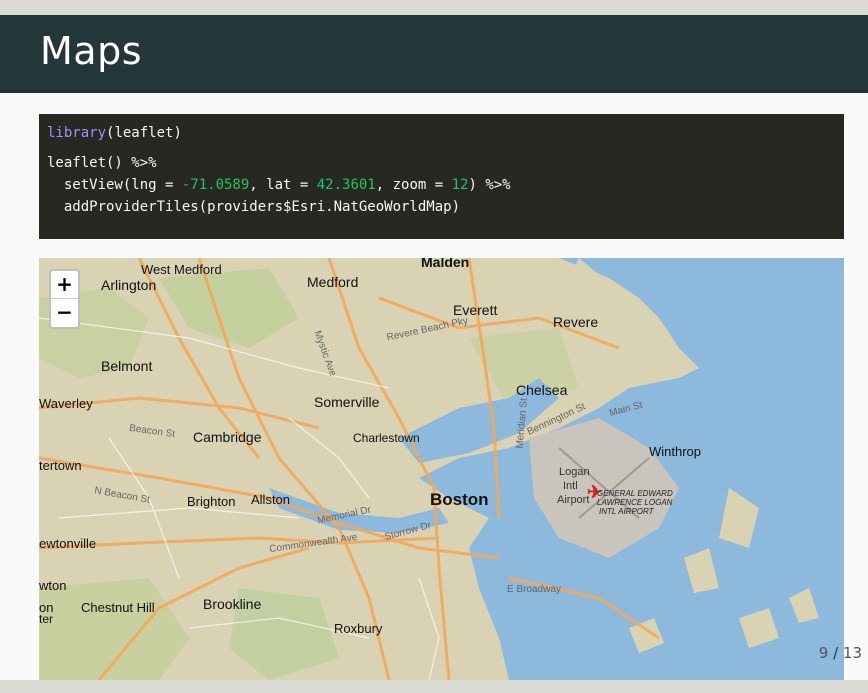 The height and width of the screenshot is (693, 868). What do you see at coordinates (434, 54) in the screenshot?
I see `slide-header: Maps` at bounding box center [434, 54].